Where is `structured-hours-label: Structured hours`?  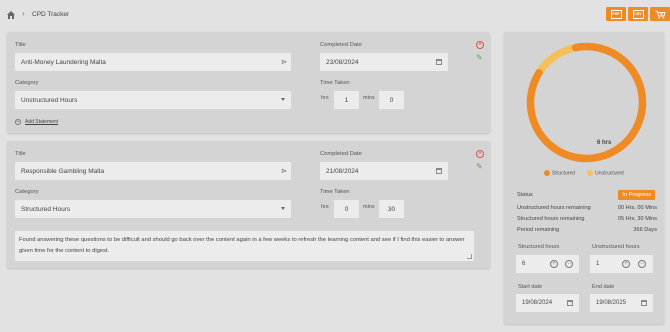
structured-hours-label: Structured hours is located at coordinates (539, 247).